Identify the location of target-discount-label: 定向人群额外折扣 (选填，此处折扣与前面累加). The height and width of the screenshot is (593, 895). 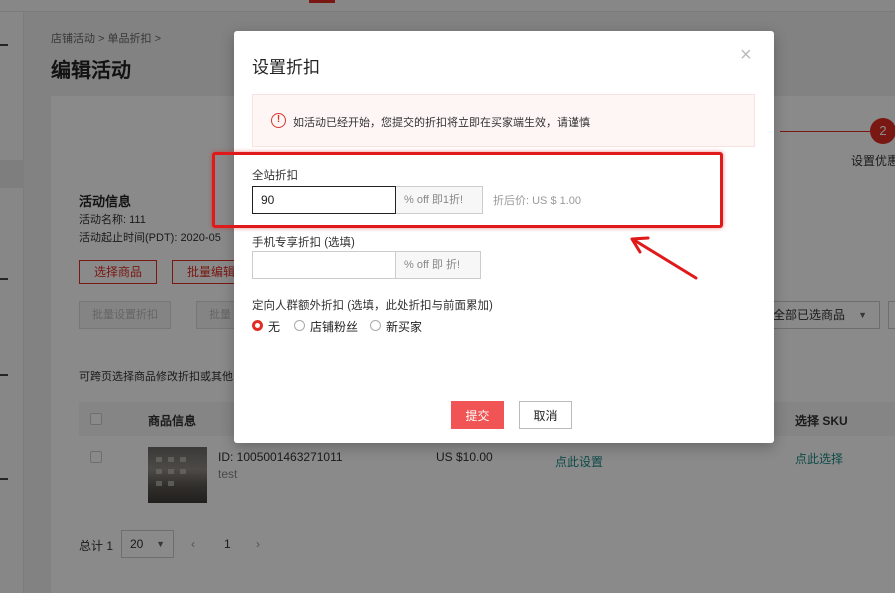
(372, 306).